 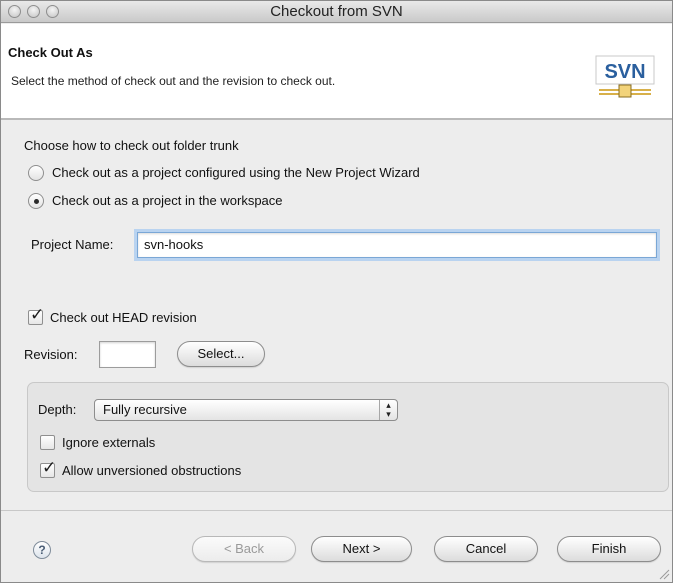 I want to click on depth-label: Depth:, so click(x=57, y=409).